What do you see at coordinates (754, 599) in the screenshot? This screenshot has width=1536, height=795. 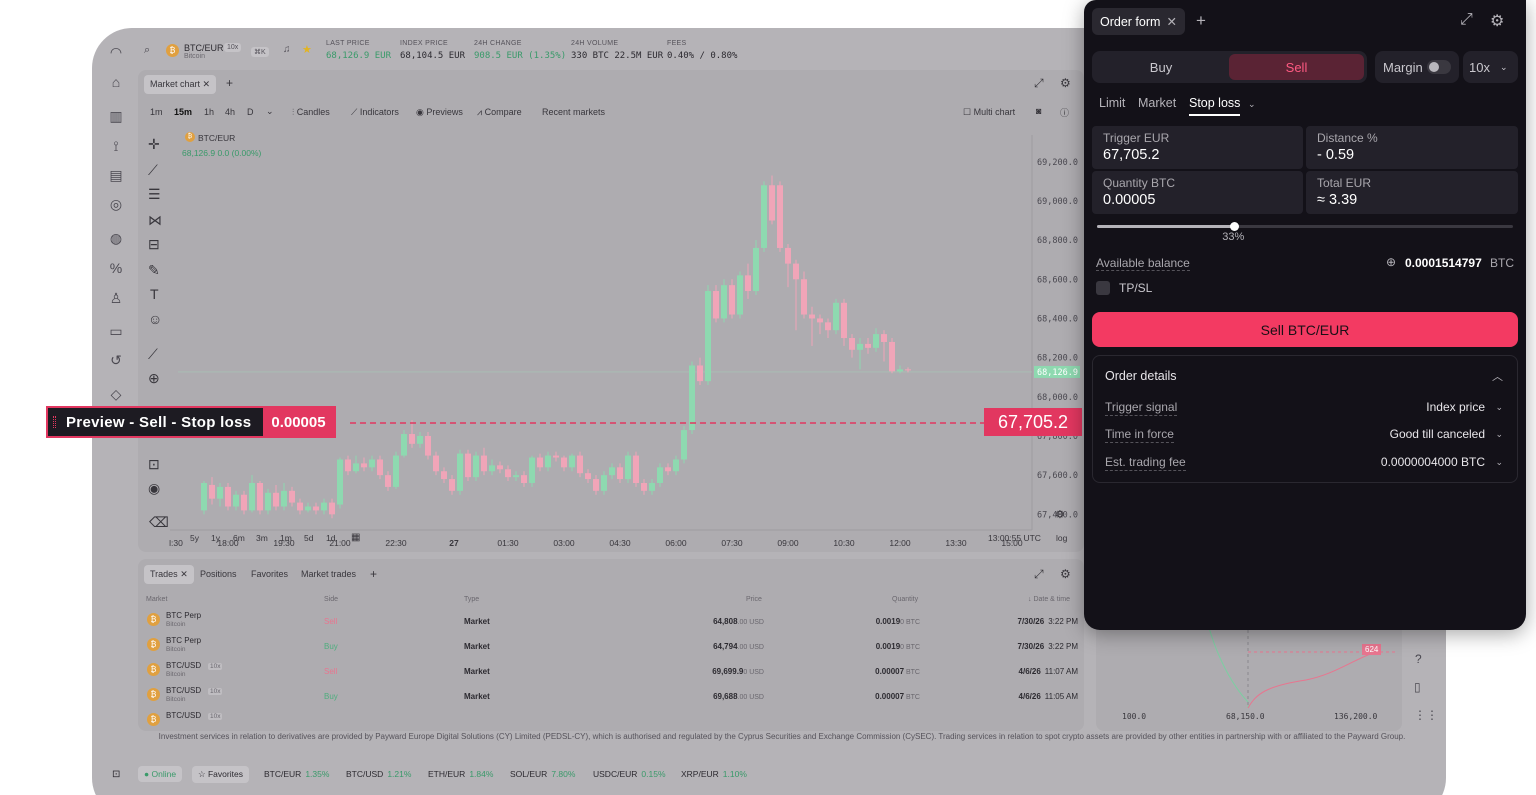 I see `col-price: Price` at bounding box center [754, 599].